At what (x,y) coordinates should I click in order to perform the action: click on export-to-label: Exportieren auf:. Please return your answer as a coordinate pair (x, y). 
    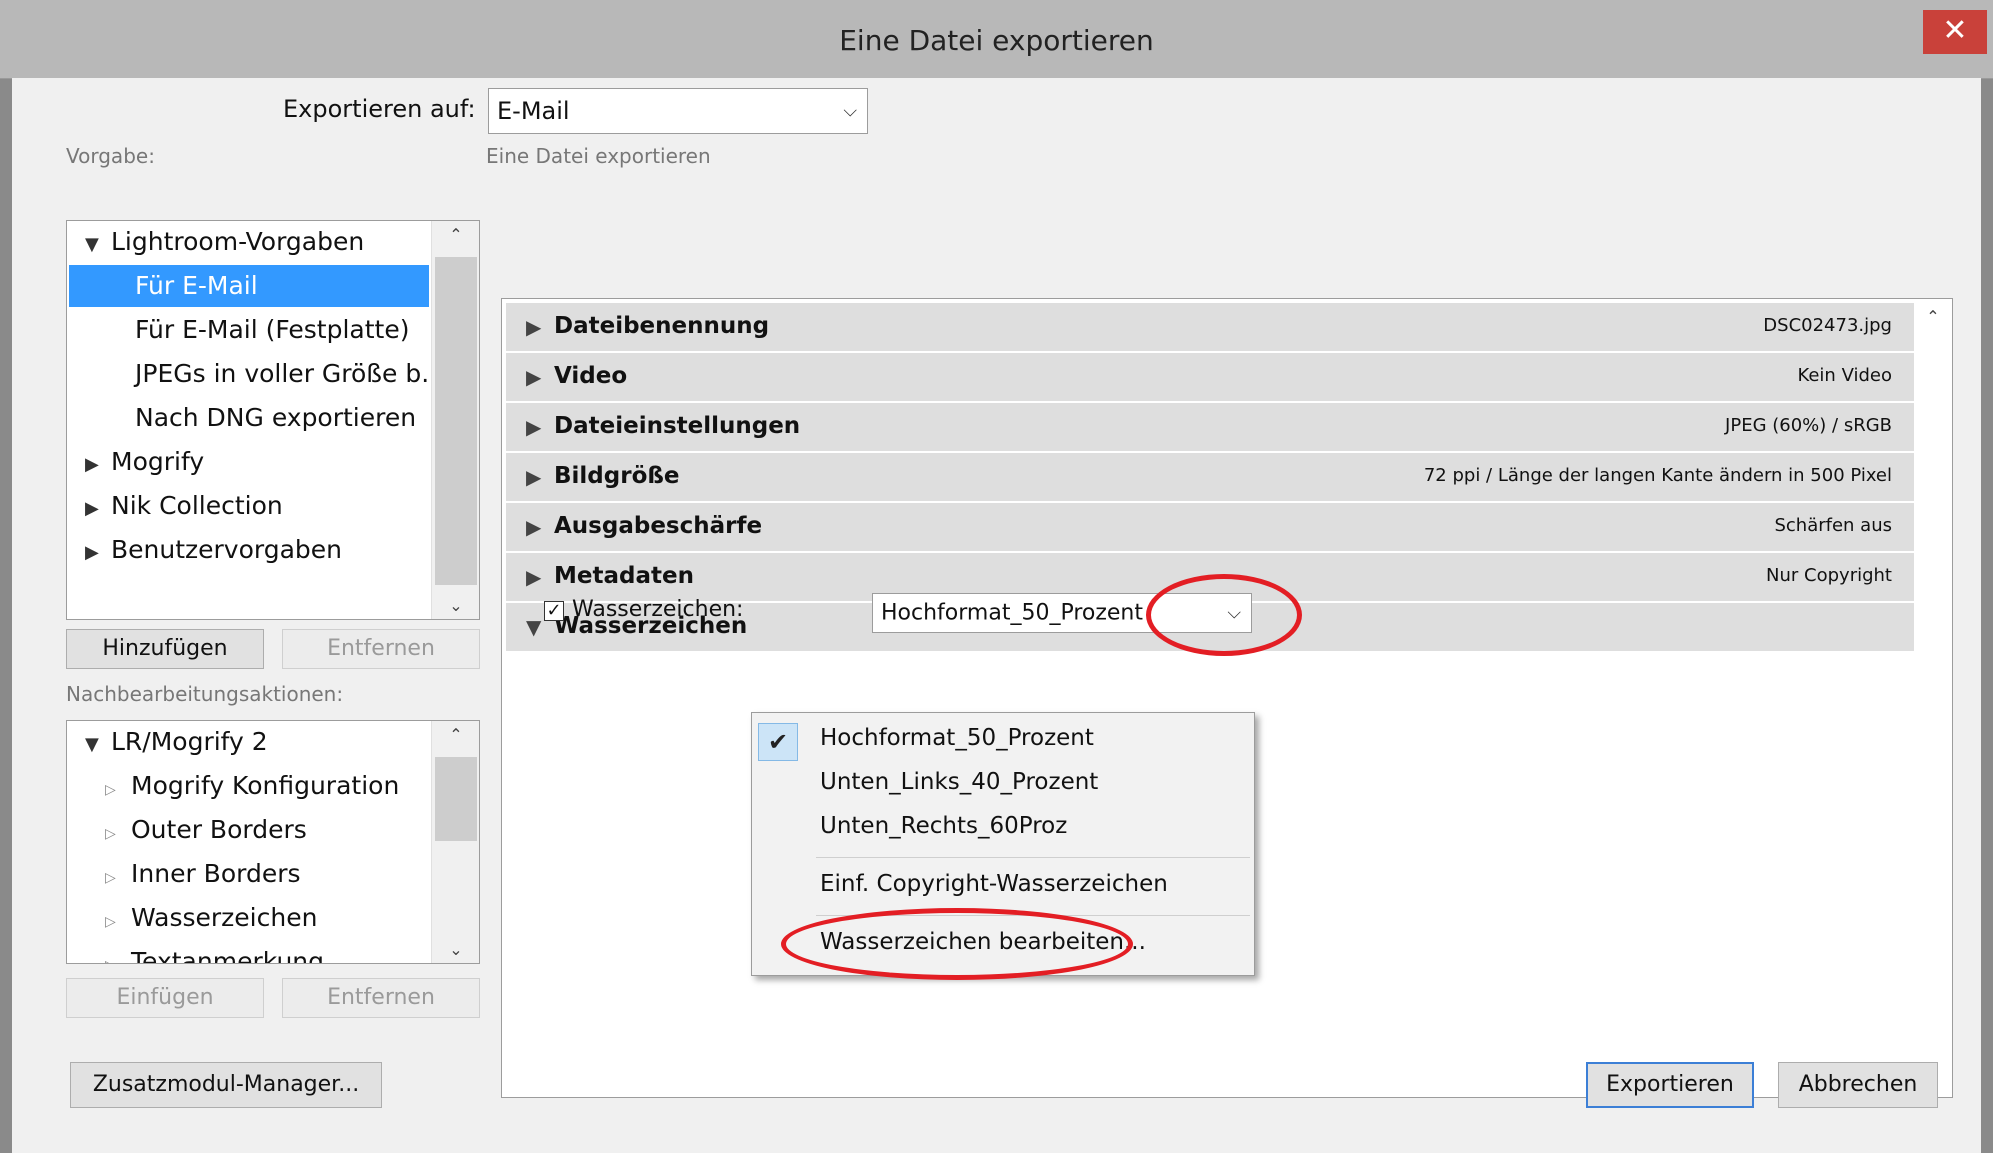
    Looking at the image, I should click on (379, 109).